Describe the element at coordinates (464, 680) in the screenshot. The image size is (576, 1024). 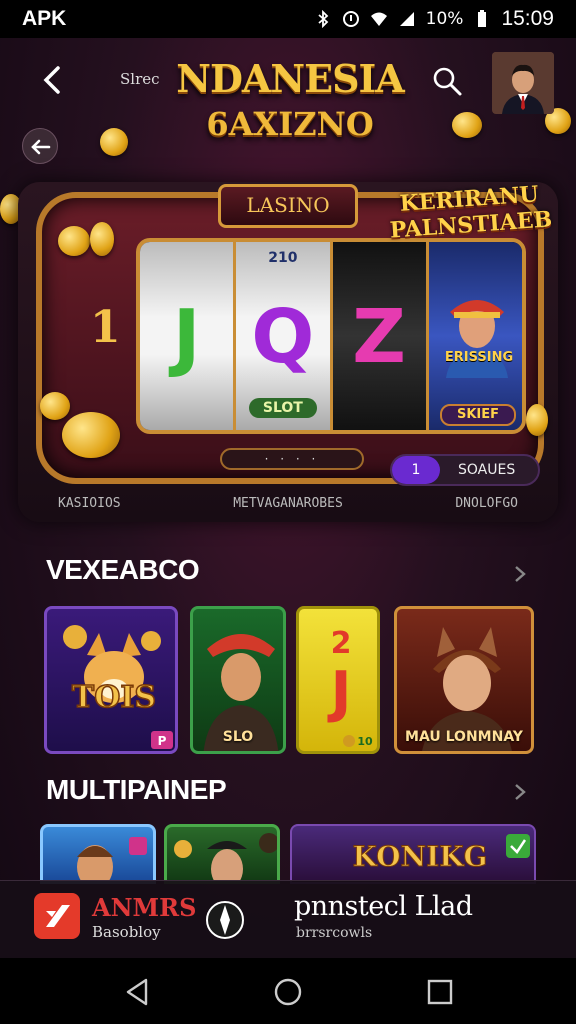
I see `game-tile: MAU LONMNAY` at that location.